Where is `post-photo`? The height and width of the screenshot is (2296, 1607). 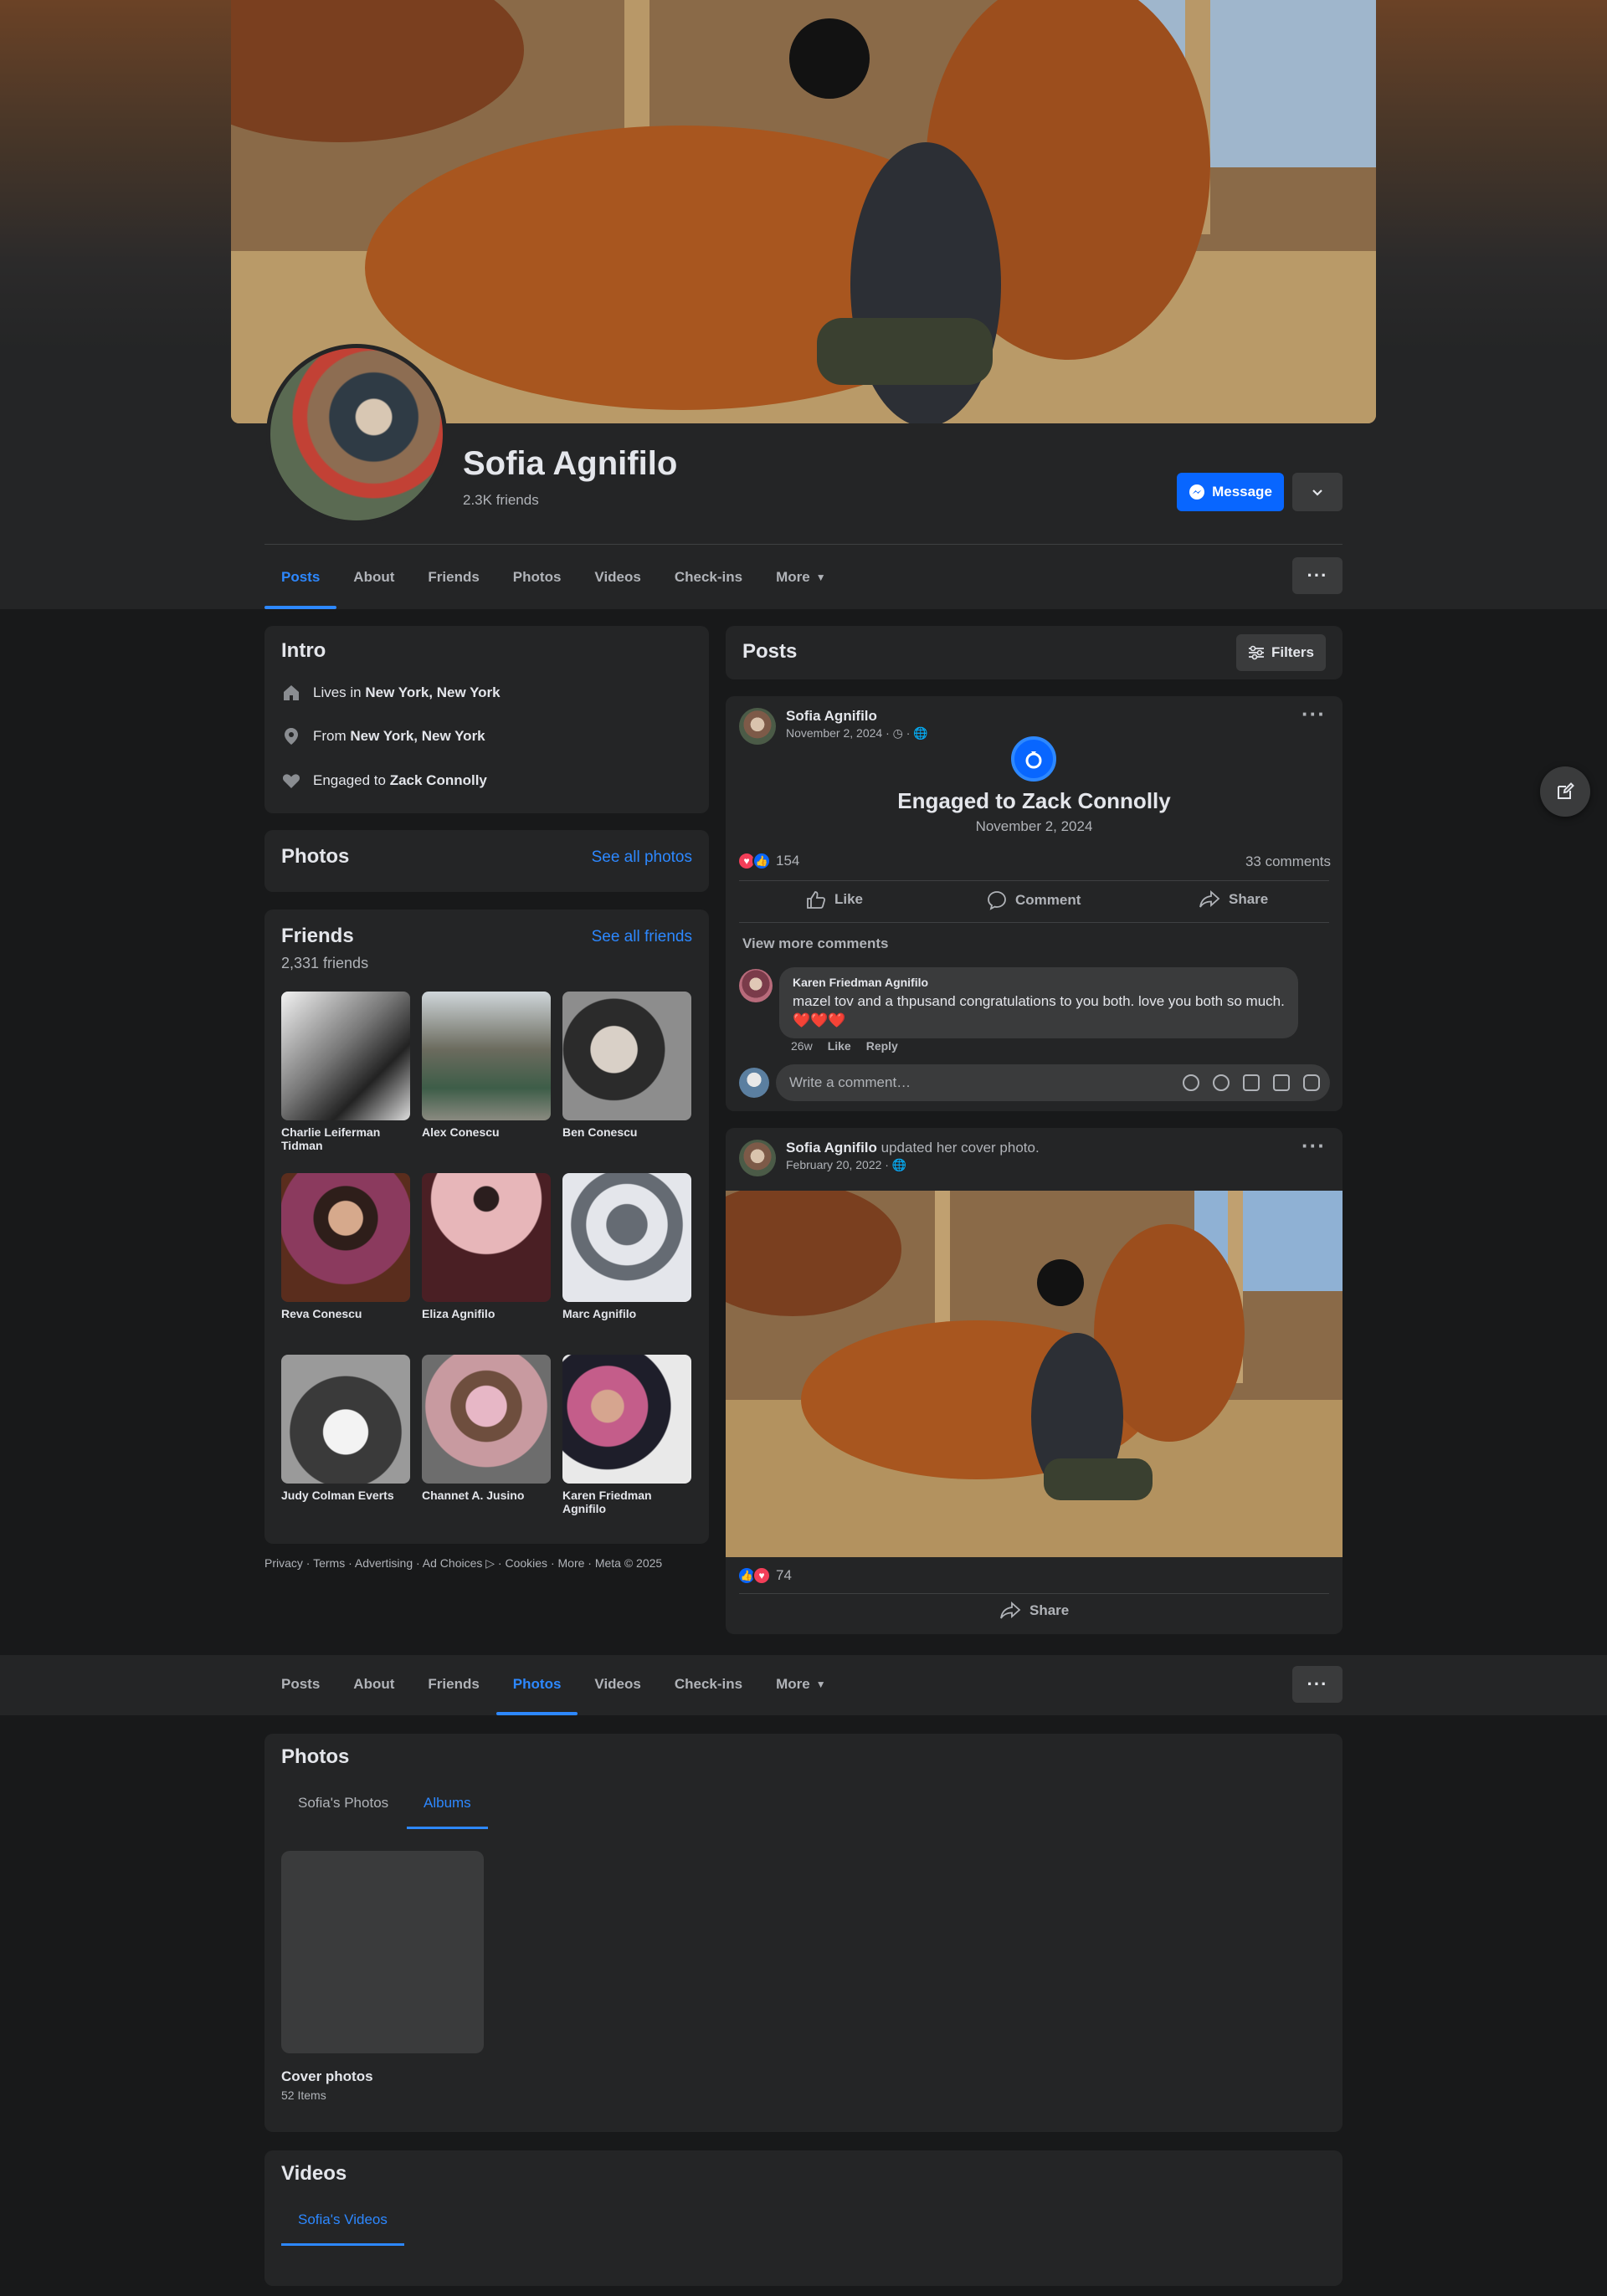 post-photo is located at coordinates (1034, 1374).